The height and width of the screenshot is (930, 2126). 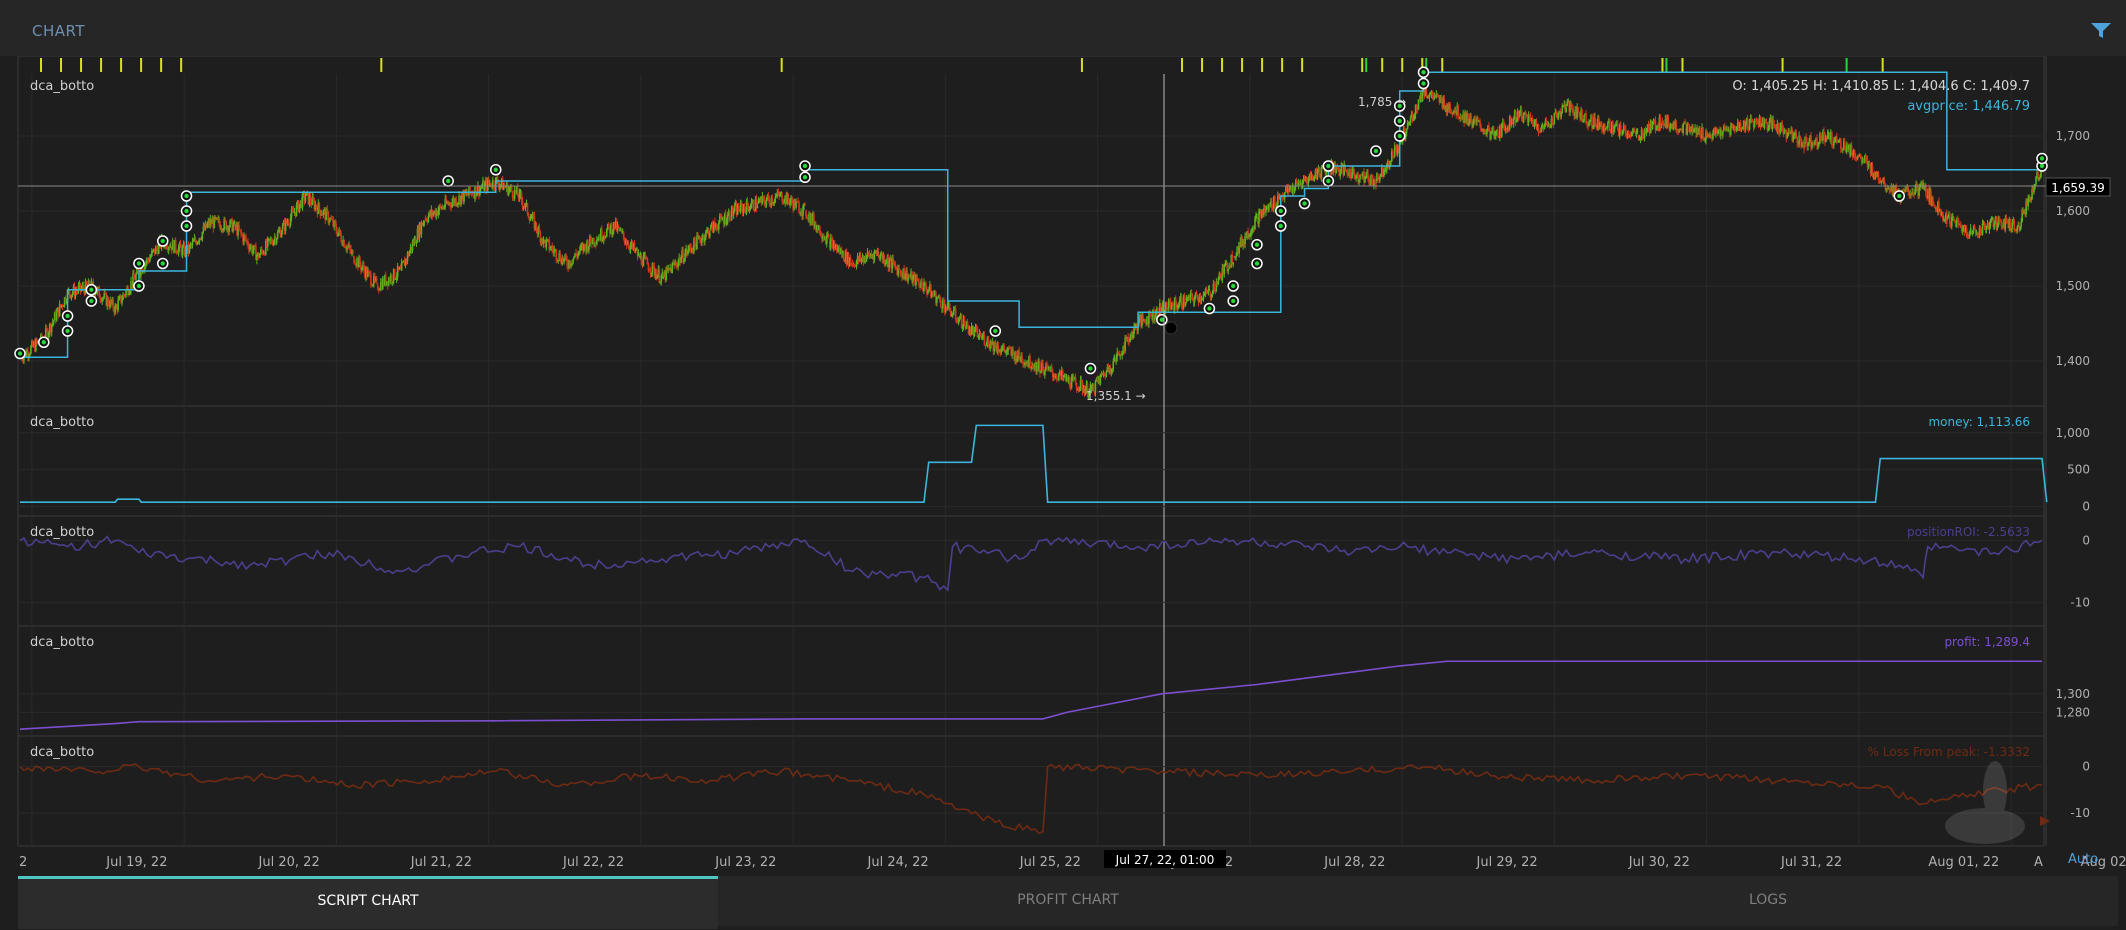 I want to click on x-tick-label: Jul 21, 22, so click(x=441, y=862).